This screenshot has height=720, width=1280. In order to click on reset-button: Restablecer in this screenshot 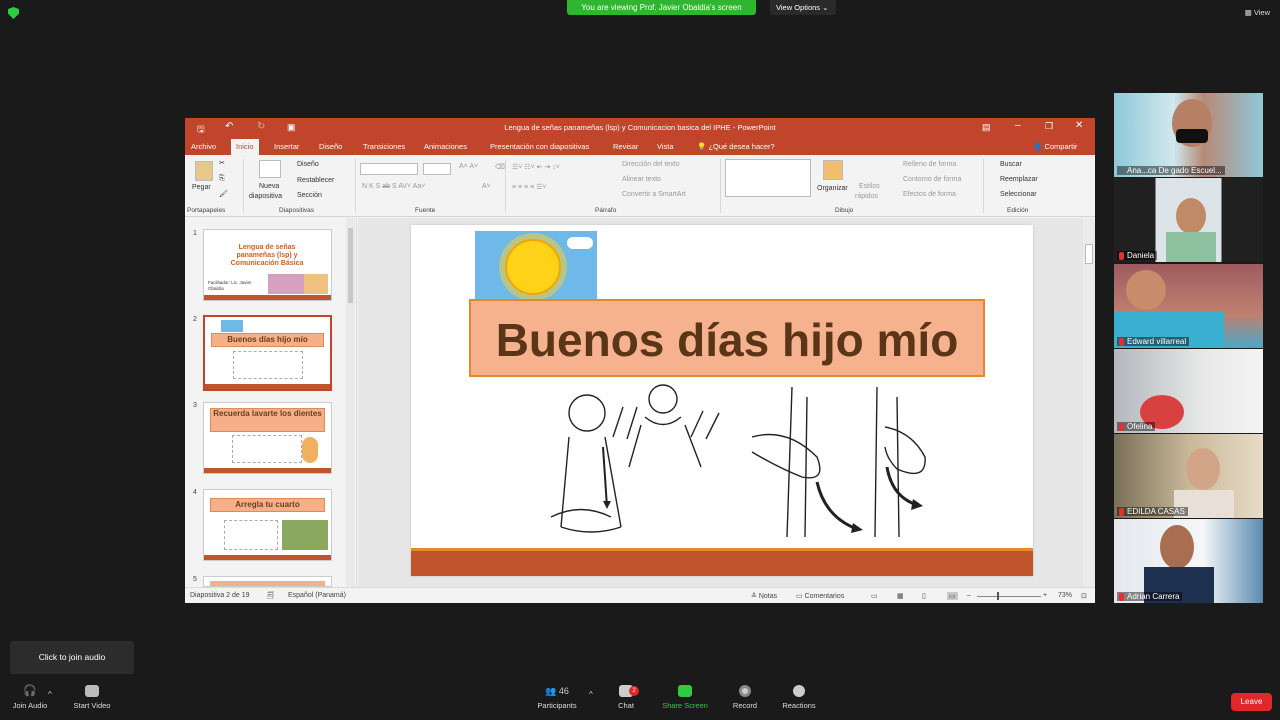, I will do `click(315, 180)`.